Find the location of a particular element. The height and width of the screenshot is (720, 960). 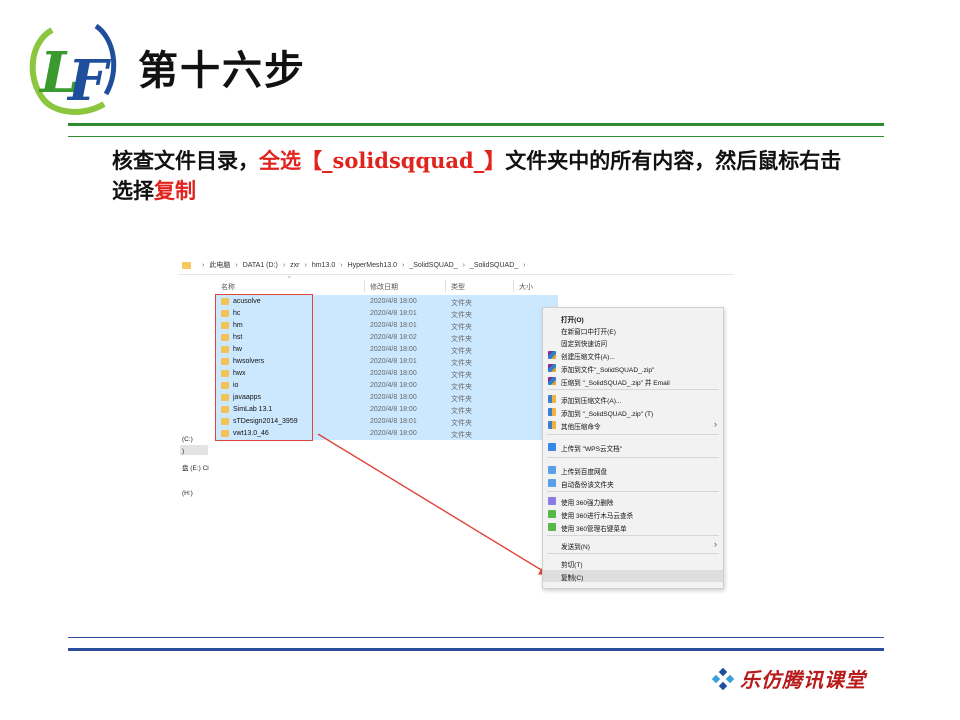

menu-item-upload-baidu: 上传到百度网盘 is located at coordinates (633, 470).